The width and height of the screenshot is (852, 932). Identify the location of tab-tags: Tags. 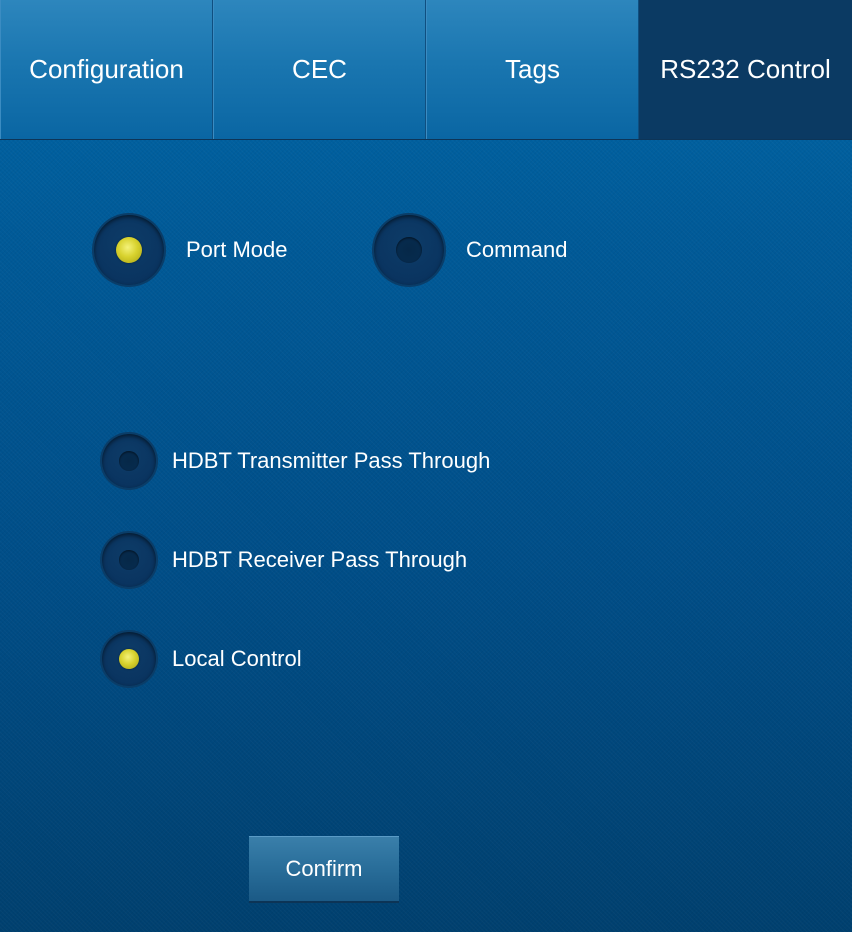
(532, 69).